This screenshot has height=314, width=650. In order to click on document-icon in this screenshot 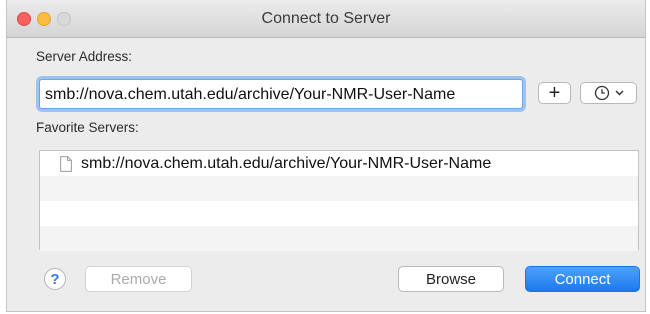, I will do `click(66, 163)`.